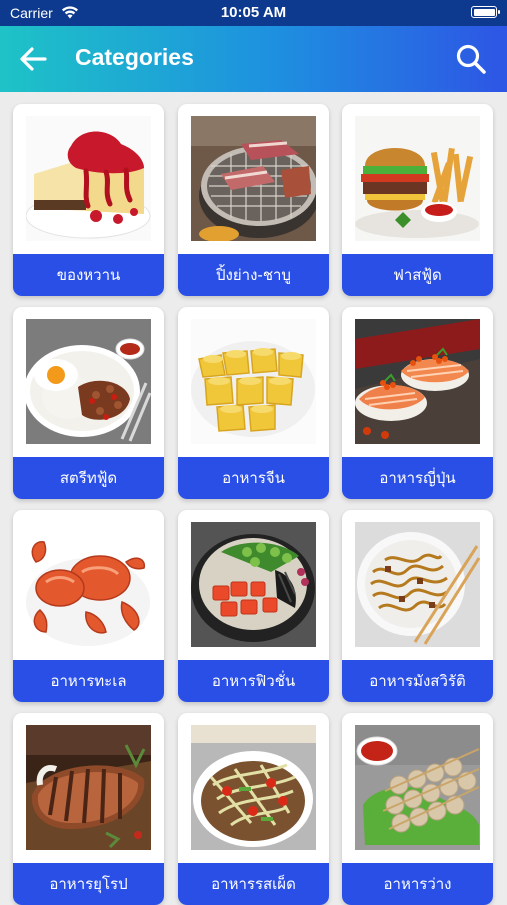 This screenshot has width=507, height=905. Describe the element at coordinates (417, 275) in the screenshot. I see `category-label: ฟาสฟู้ด` at that location.